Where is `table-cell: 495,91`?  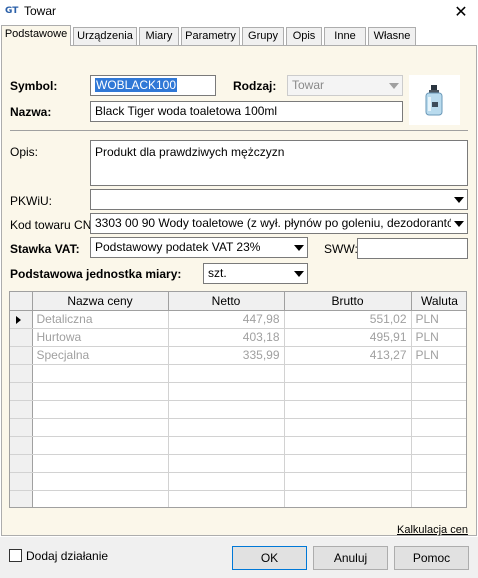
table-cell: 495,91 is located at coordinates (348, 337).